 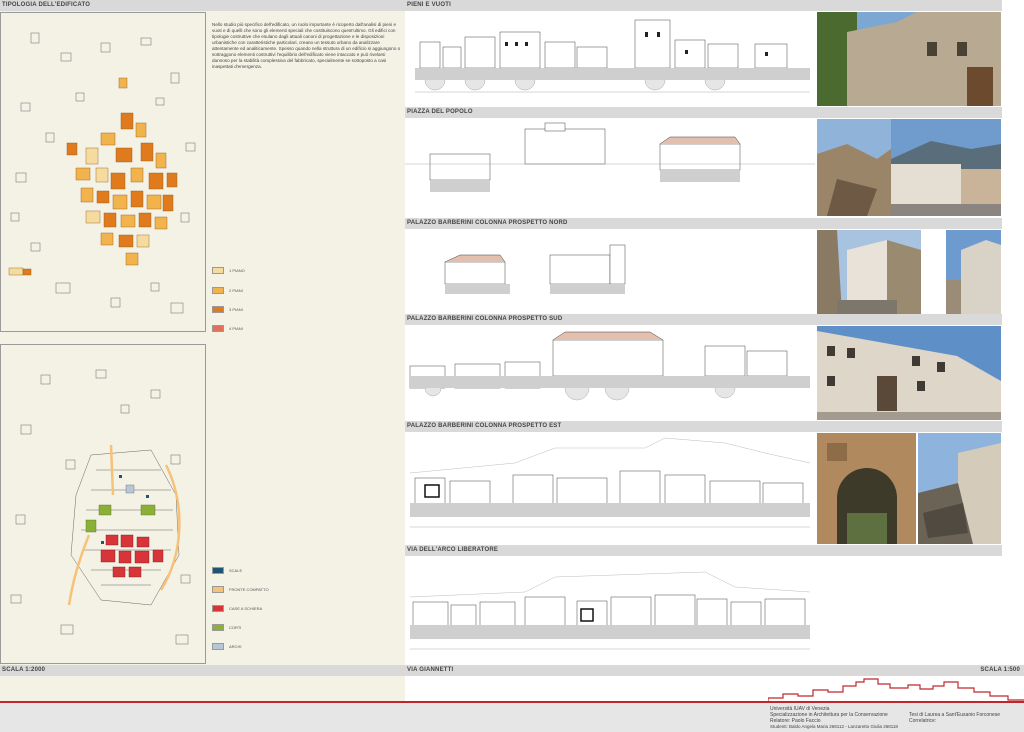 I want to click on left-panel-title: TIPOLOGIA DELL'EDIFICATO, so click(x=202, y=5).